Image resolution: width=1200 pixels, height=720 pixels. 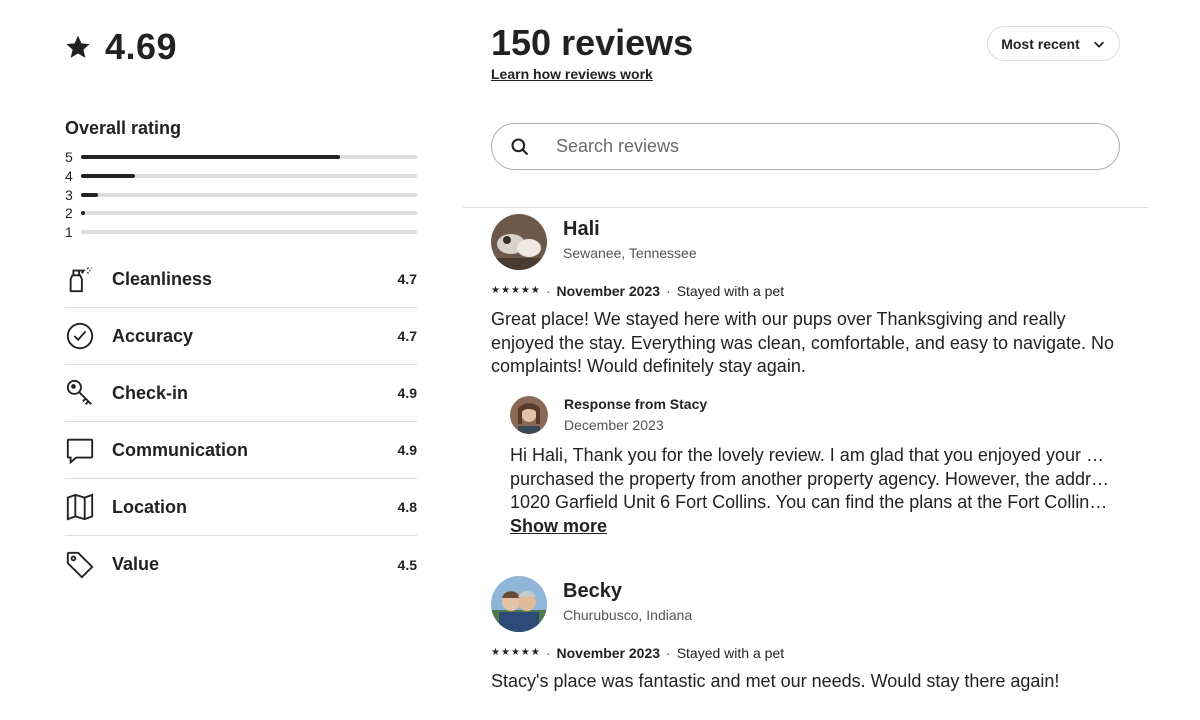 What do you see at coordinates (636, 404) in the screenshot?
I see `response-header: Response from Stacy` at bounding box center [636, 404].